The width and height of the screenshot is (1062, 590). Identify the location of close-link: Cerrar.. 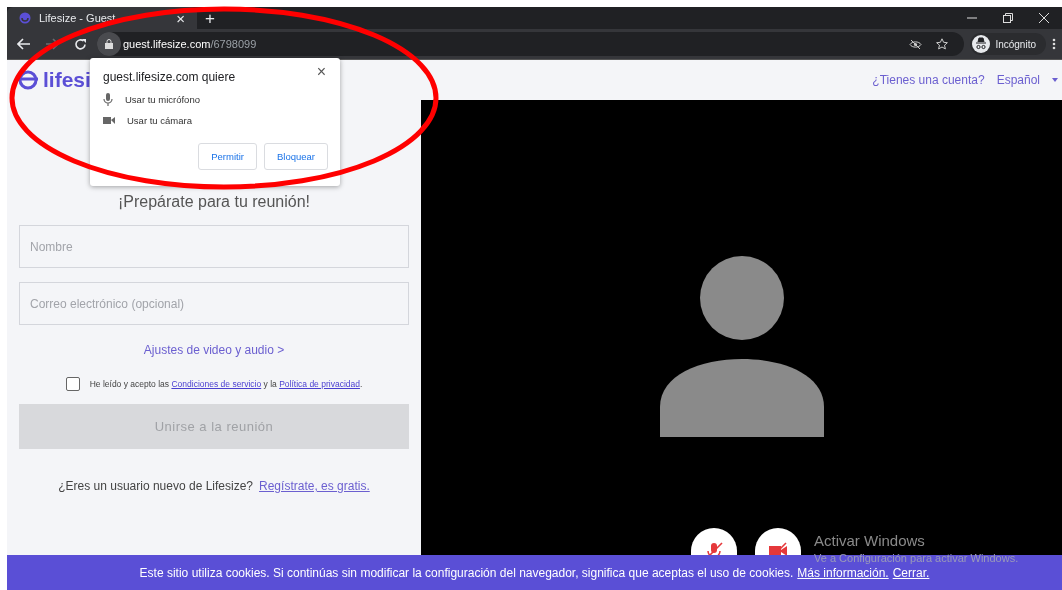
(911, 572).